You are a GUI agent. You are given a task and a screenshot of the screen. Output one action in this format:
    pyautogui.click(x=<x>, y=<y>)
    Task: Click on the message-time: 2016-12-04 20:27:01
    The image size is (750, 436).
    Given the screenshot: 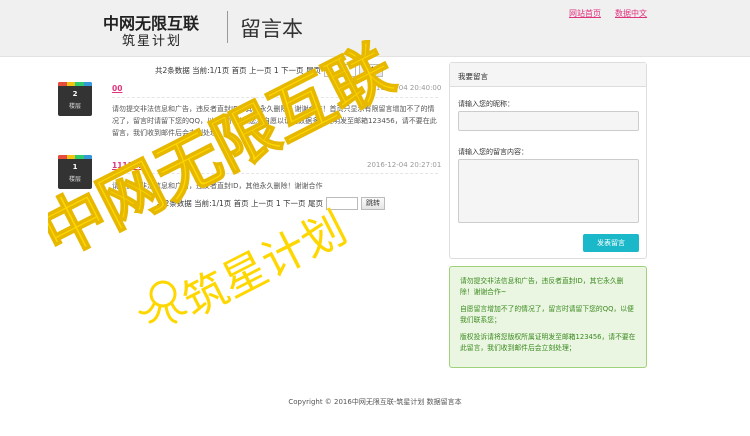 What is the action you would take?
    pyautogui.click(x=404, y=165)
    